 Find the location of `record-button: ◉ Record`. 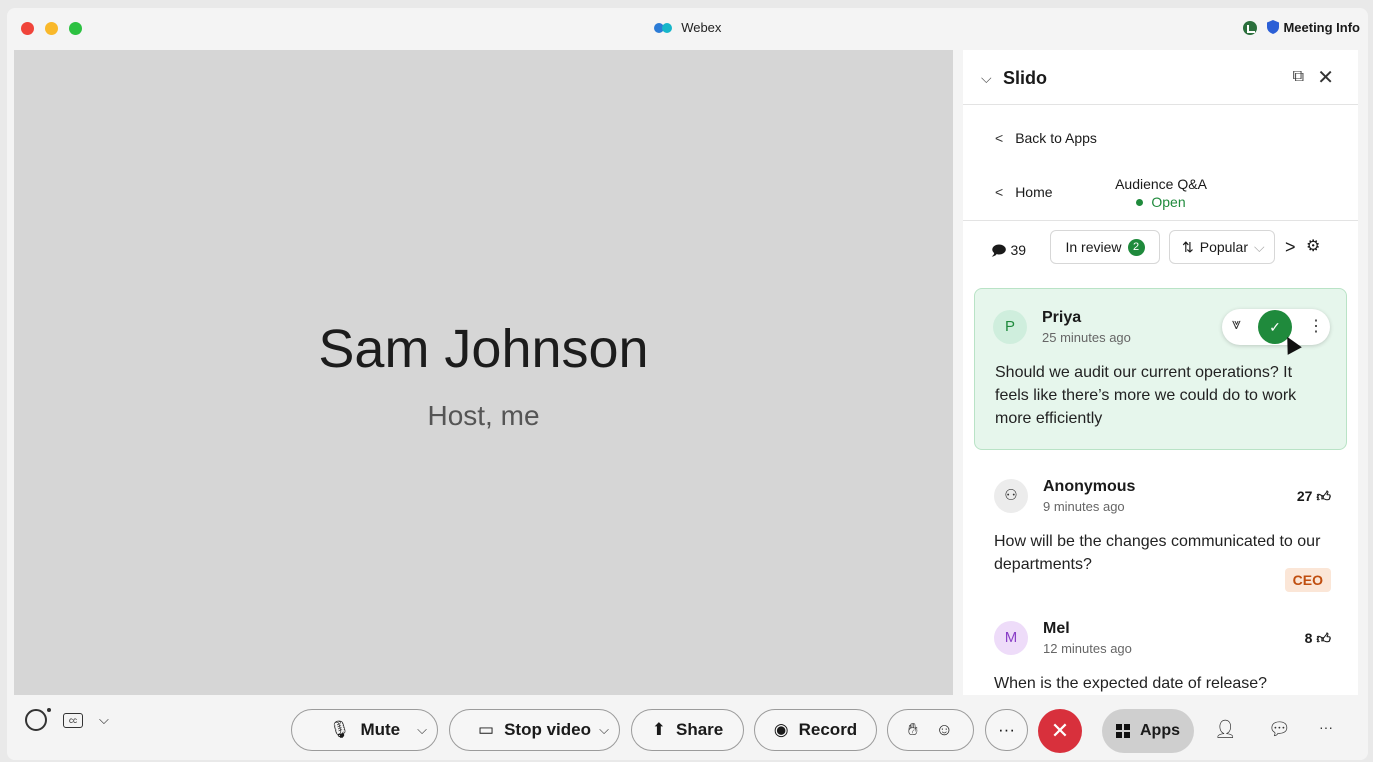

record-button: ◉ Record is located at coordinates (815, 730).